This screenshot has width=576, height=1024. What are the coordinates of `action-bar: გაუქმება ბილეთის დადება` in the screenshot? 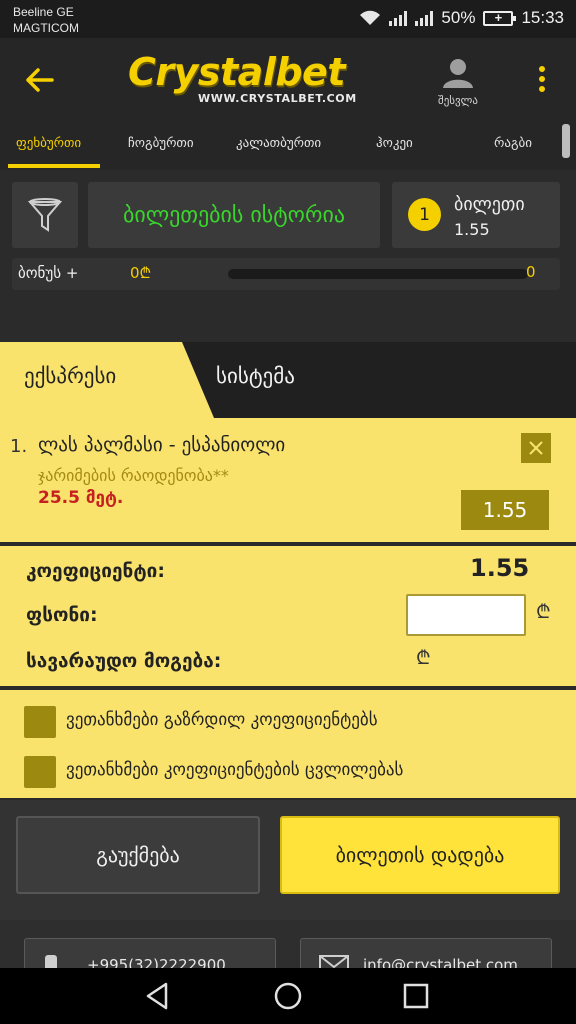 It's located at (288, 860).